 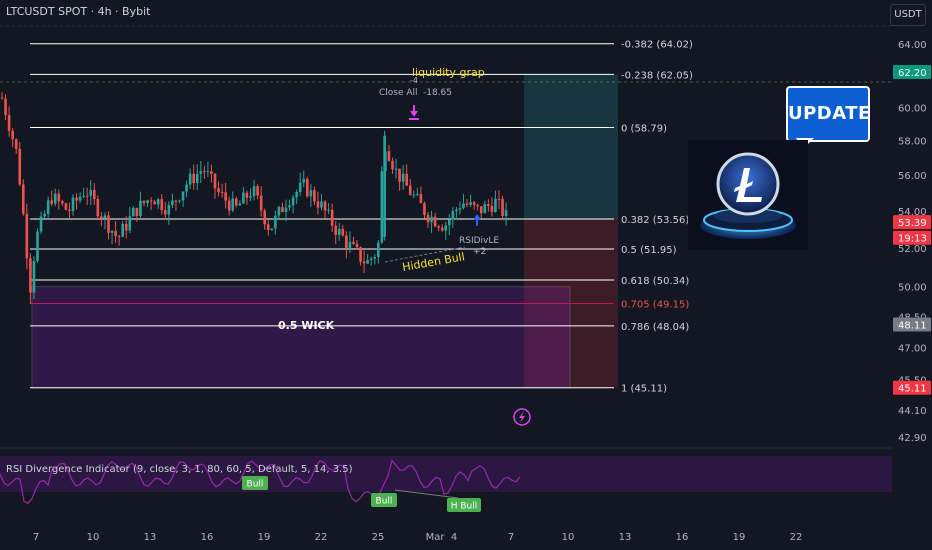 I want to click on fib-label-0.786: 0.786 (48.04), so click(x=655, y=327).